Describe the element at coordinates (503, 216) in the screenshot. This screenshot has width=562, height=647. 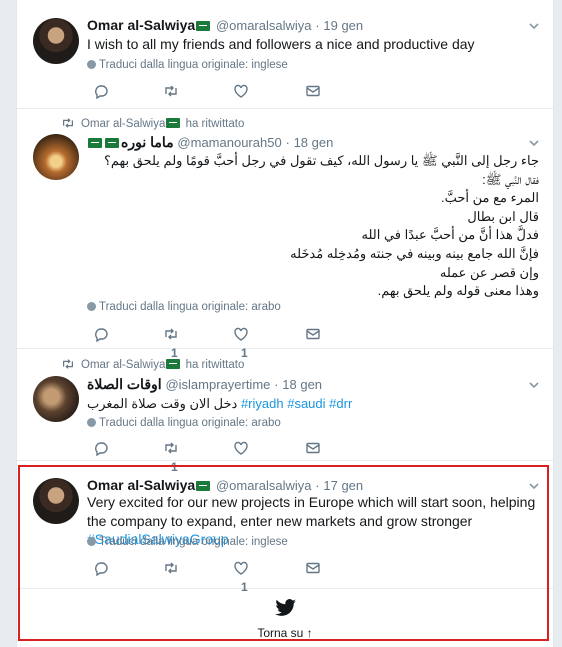
I see `tweet-line: قال ابن بطال` at that location.